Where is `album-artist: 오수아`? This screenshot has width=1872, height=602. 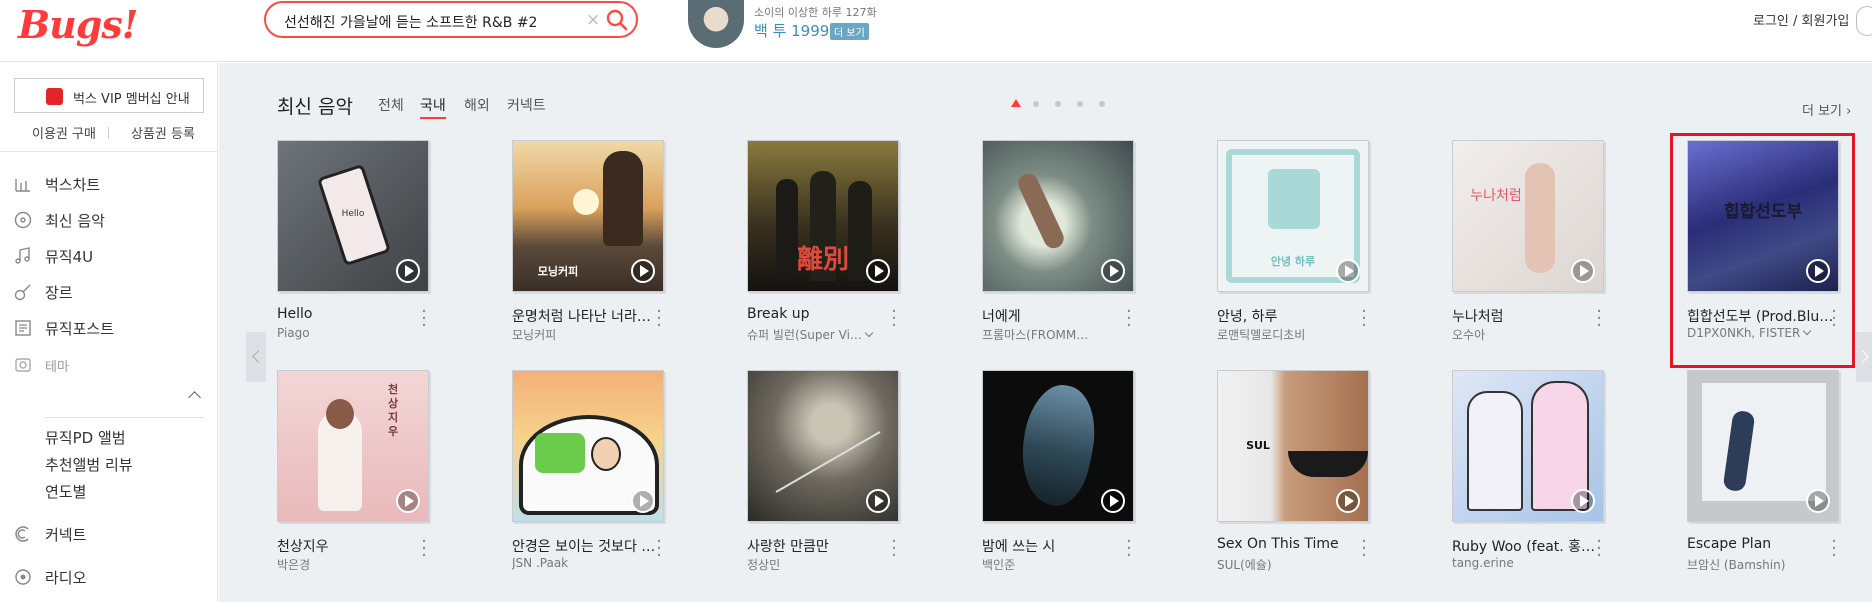
album-artist: 오수아 is located at coordinates (1527, 334).